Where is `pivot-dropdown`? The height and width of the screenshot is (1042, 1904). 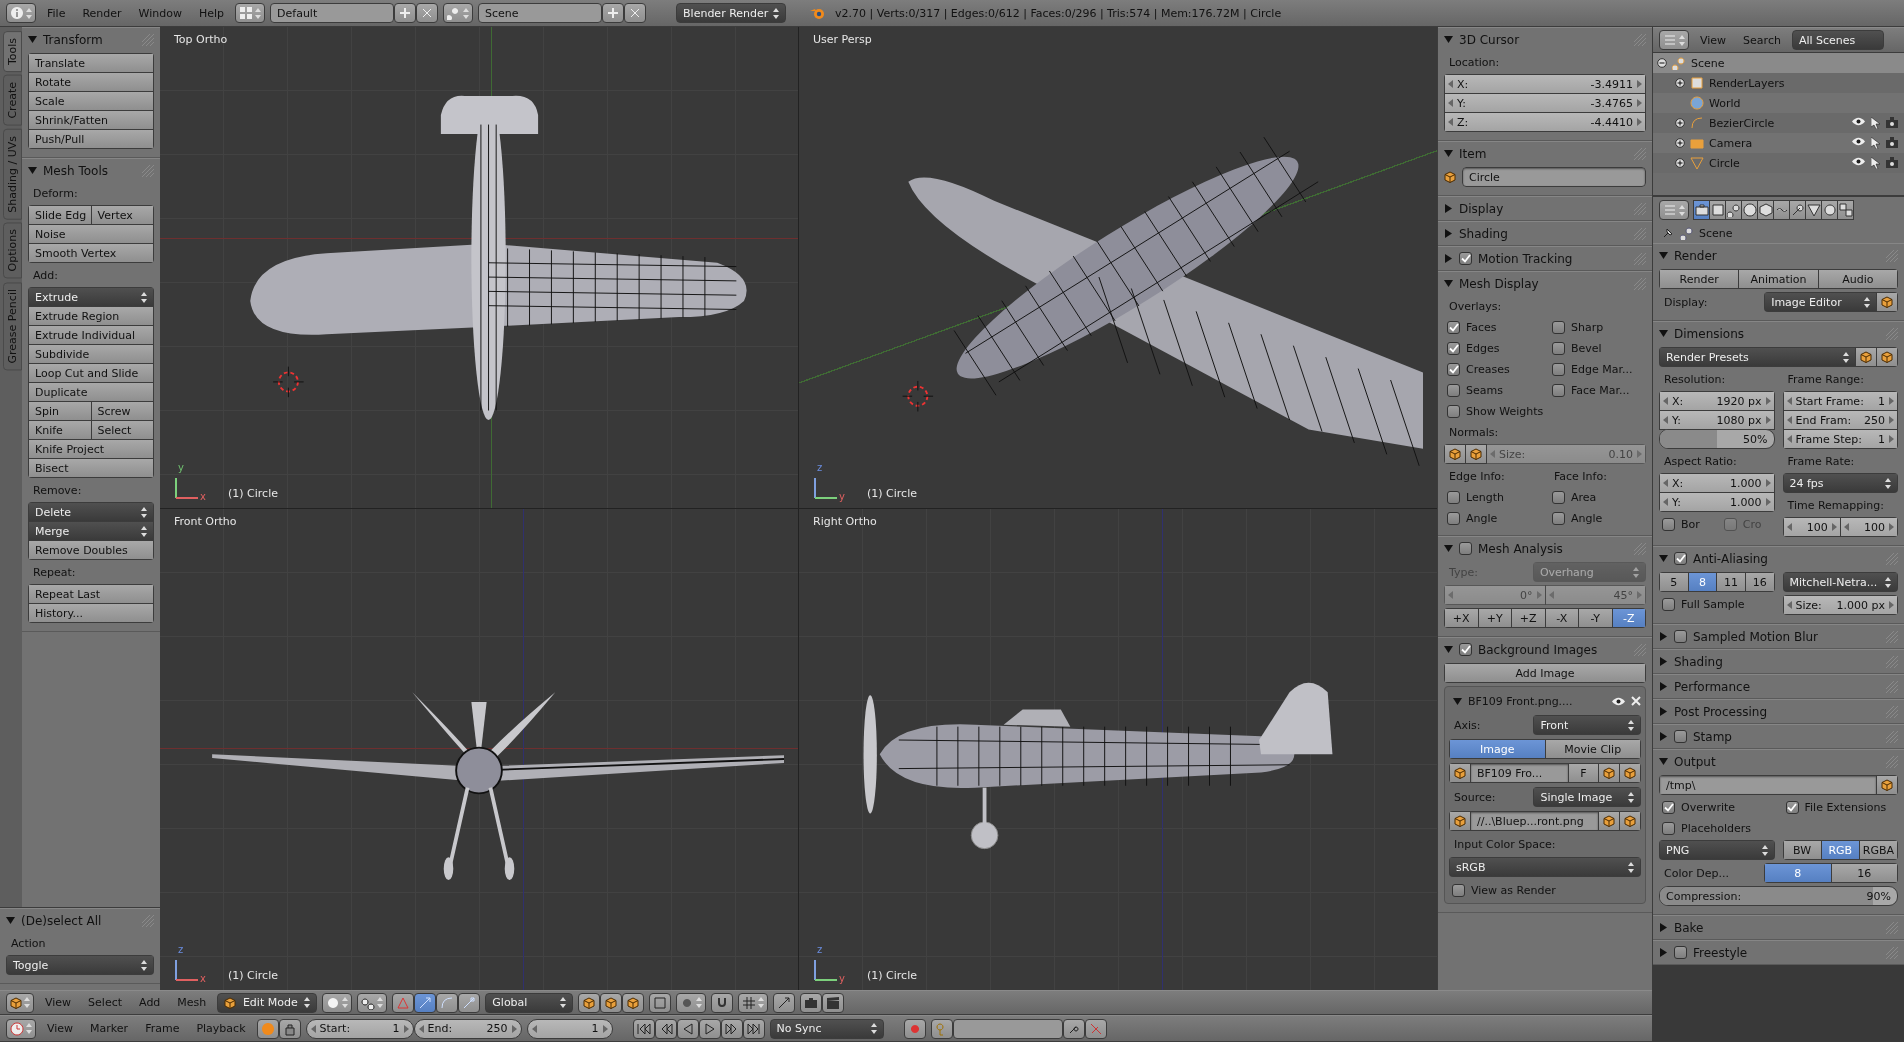
pivot-dropdown is located at coordinates (372, 1002).